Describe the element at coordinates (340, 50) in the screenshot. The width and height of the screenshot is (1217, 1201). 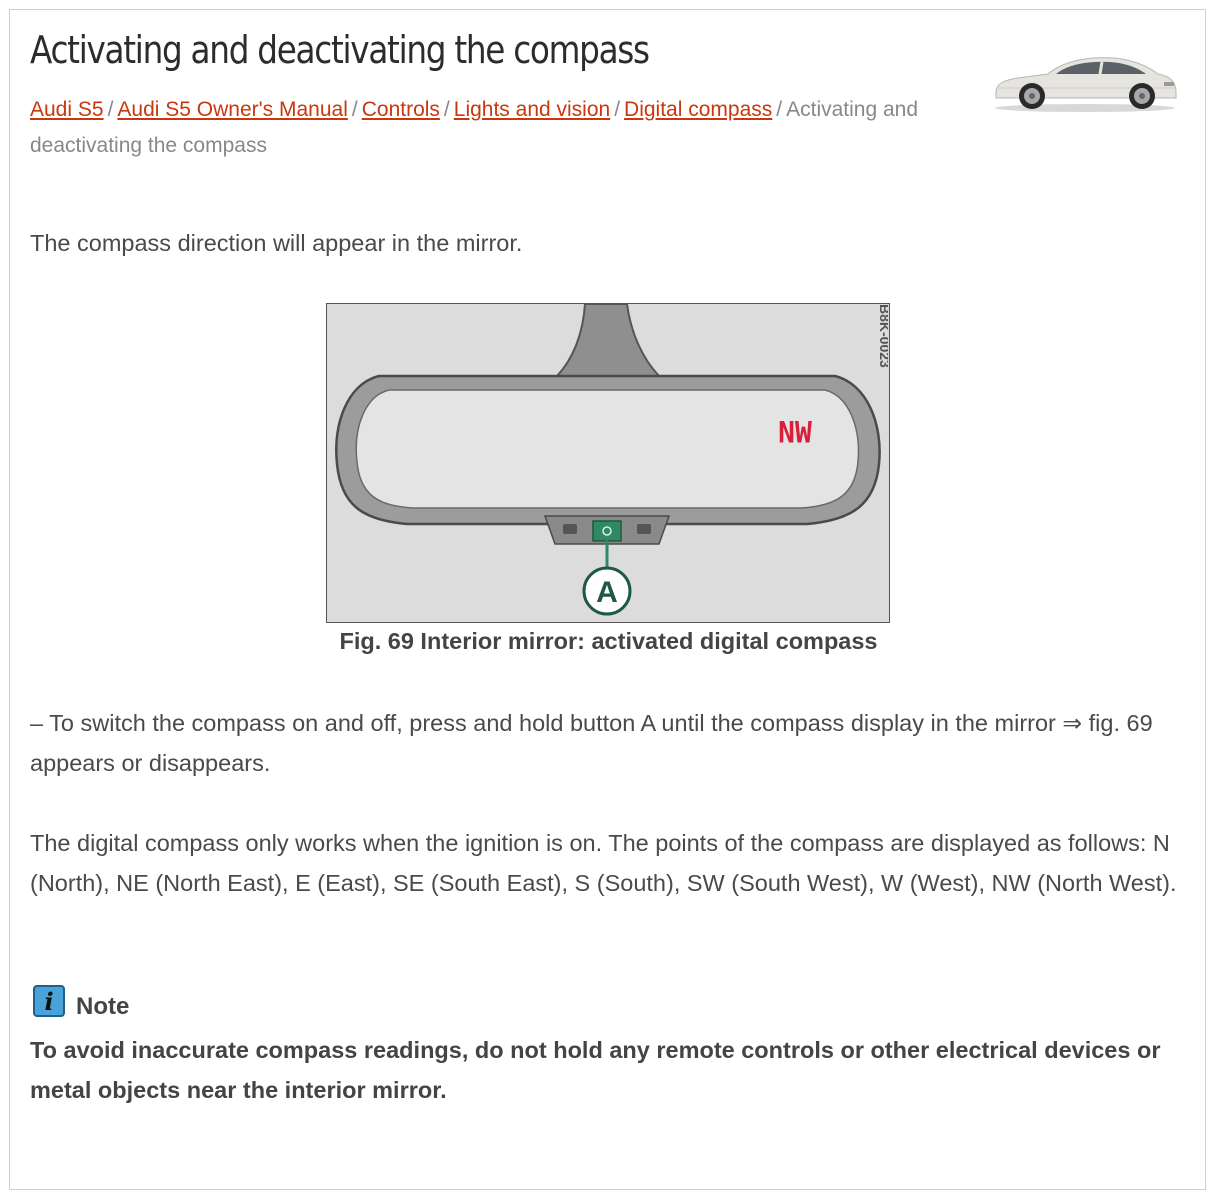
I see `page-title: Activating and deactivating the compass` at that location.